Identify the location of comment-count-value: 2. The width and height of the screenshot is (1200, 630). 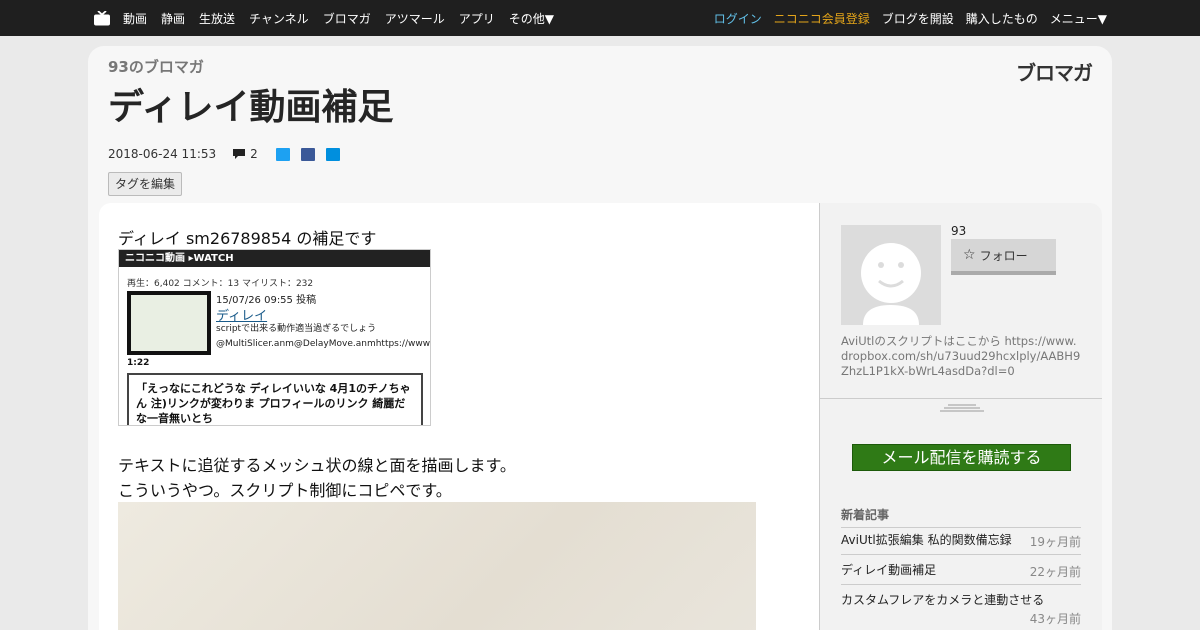
(254, 154).